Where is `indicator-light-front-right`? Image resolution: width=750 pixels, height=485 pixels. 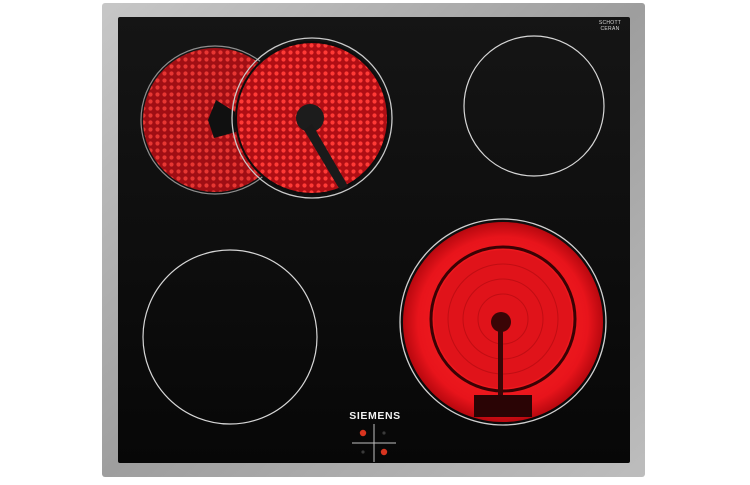
indicator-light-front-right is located at coordinates (384, 452).